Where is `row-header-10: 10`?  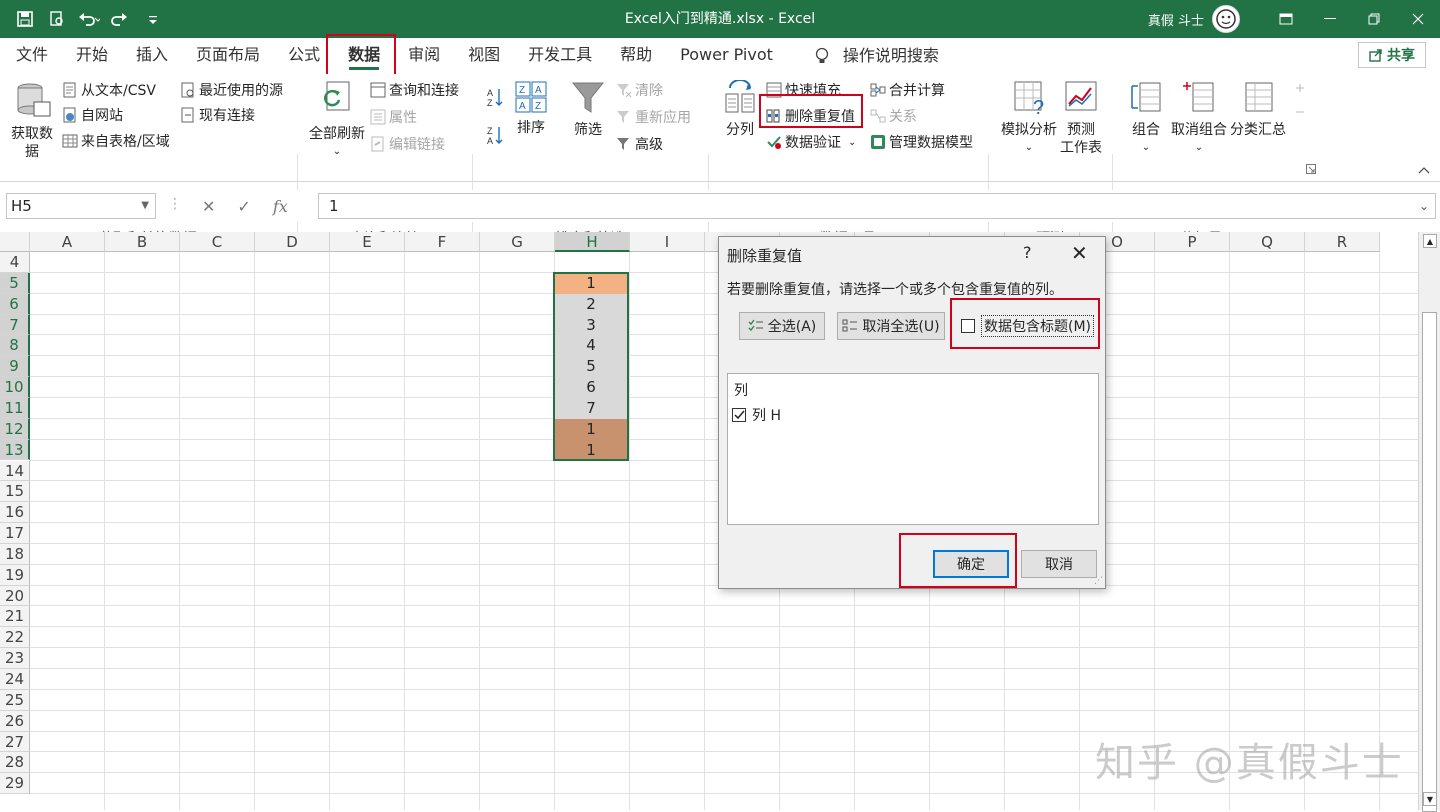
row-header-10: 10 is located at coordinates (15, 387).